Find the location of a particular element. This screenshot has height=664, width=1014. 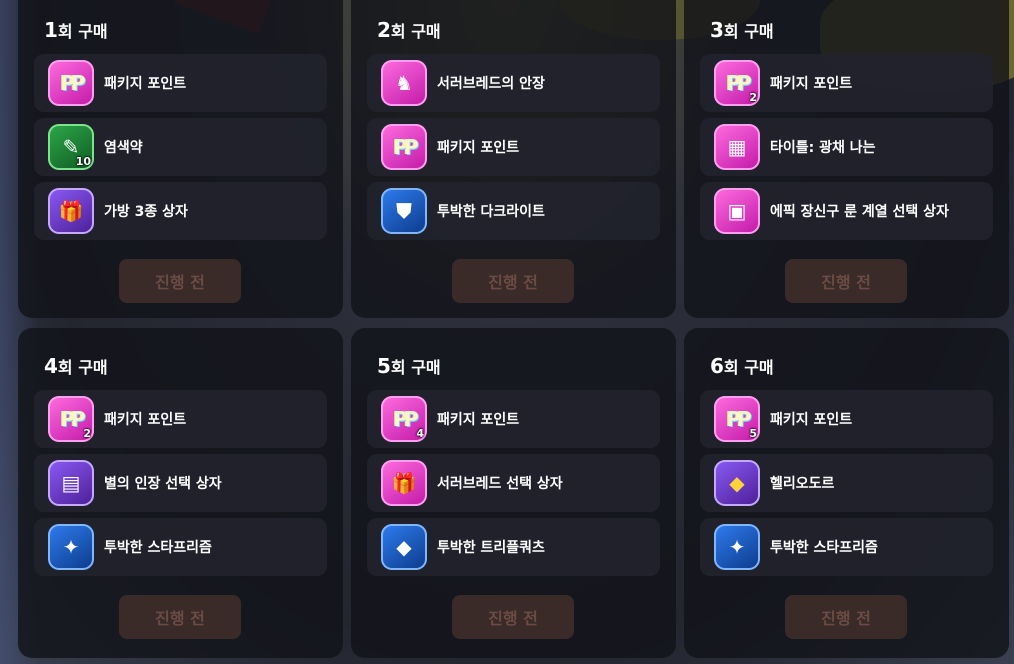

item-label: 타이틀: 광채 나는 is located at coordinates (823, 148).